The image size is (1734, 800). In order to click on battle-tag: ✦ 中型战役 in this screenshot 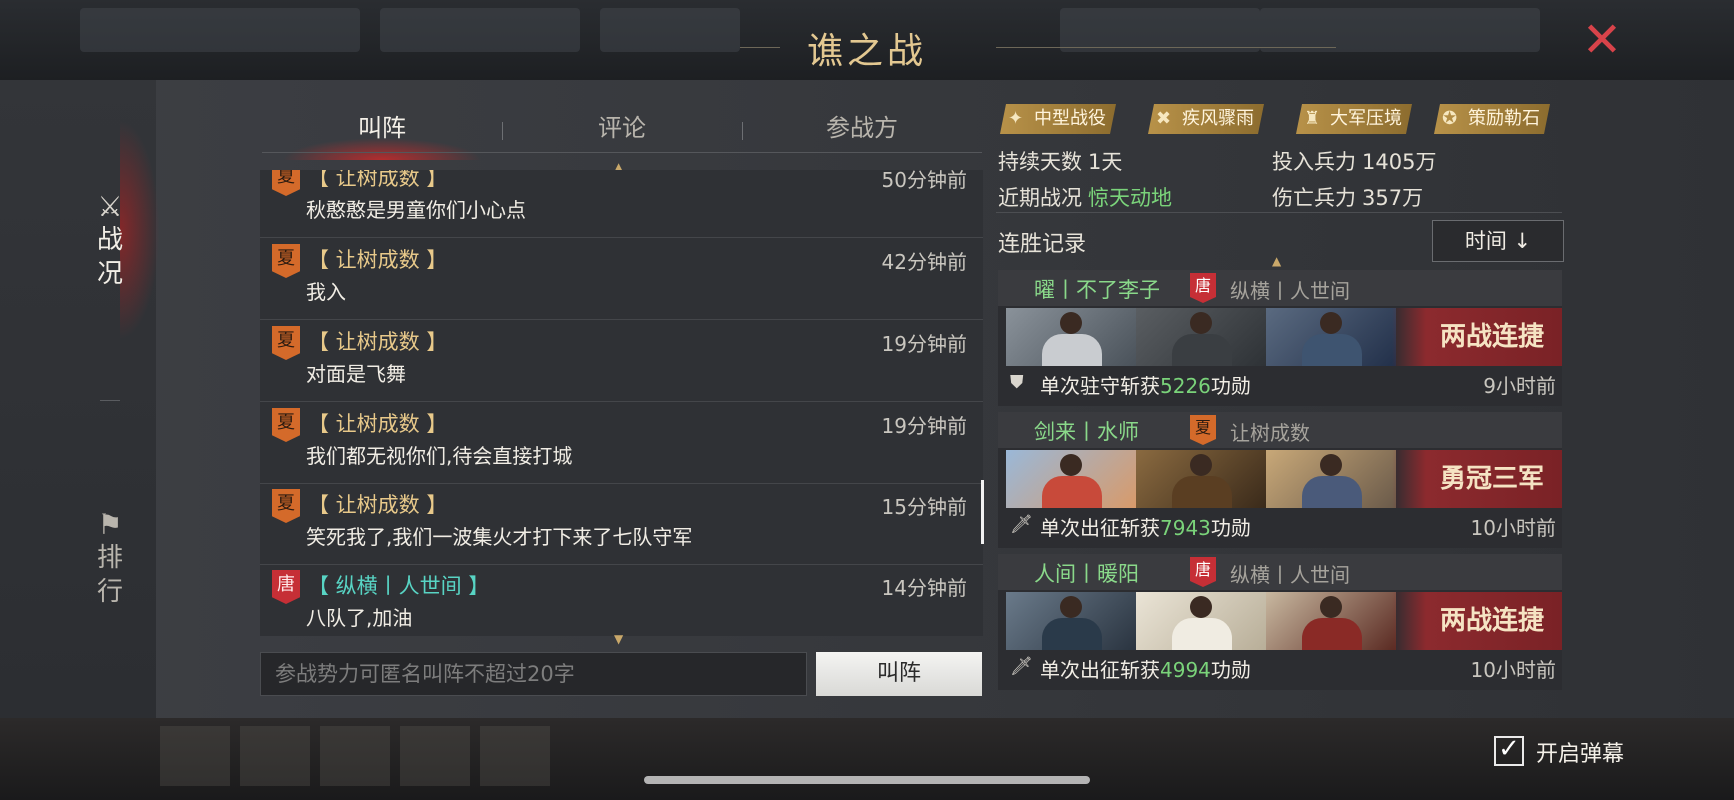, I will do `click(1058, 119)`.